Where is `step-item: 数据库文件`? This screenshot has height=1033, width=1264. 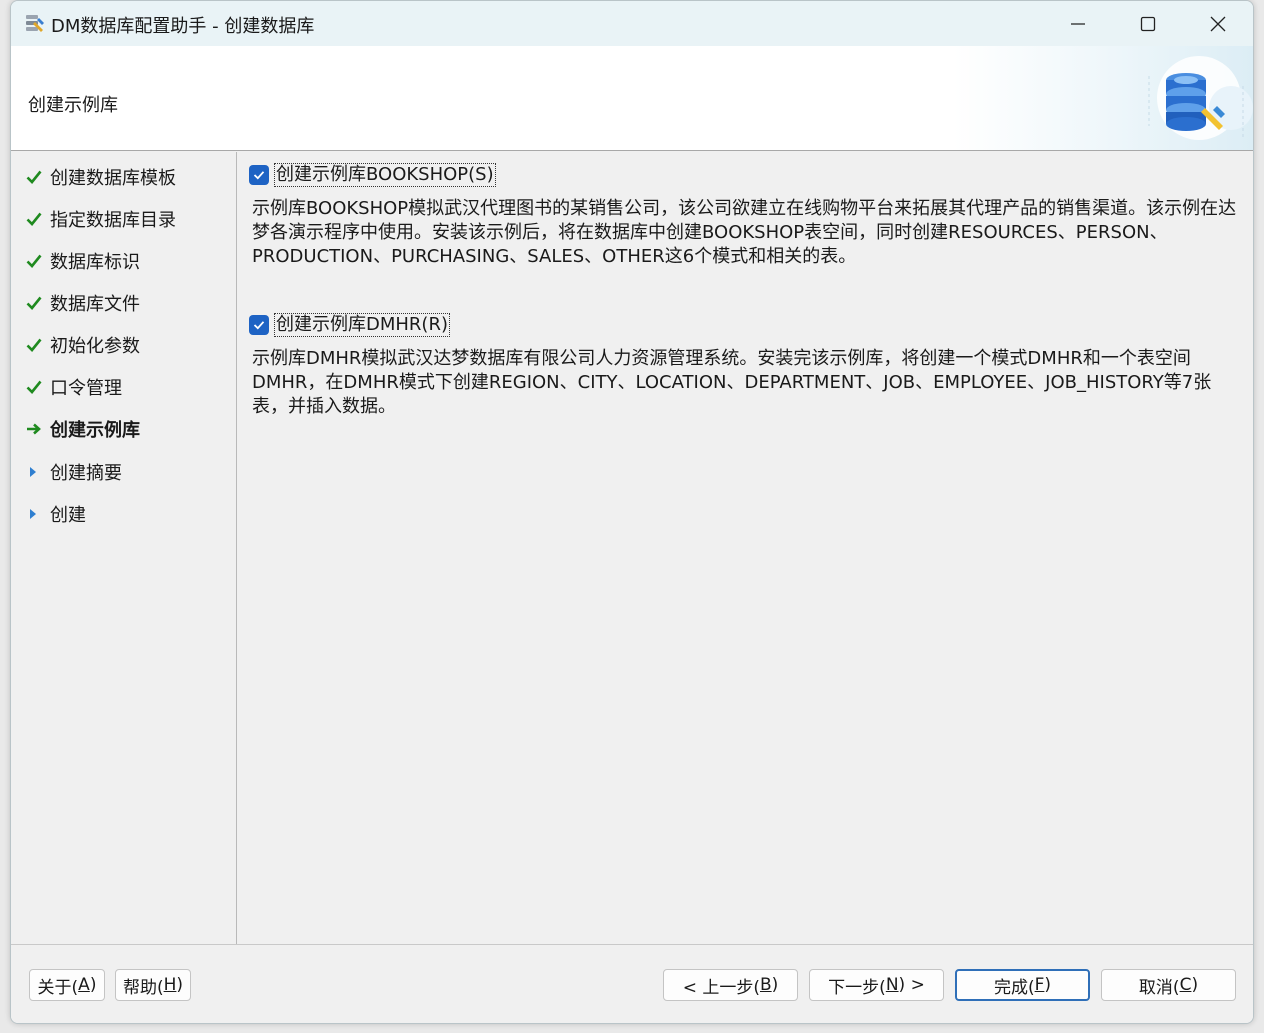
step-item: 数据库文件 is located at coordinates (83, 303).